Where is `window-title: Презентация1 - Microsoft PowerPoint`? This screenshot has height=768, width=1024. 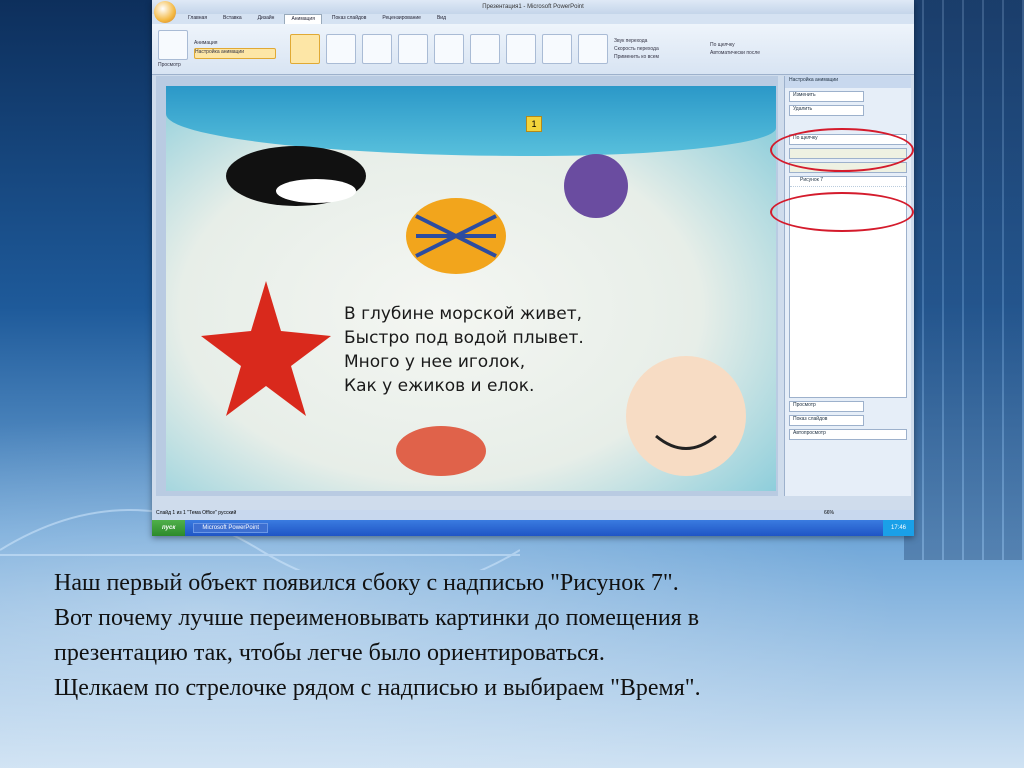
window-title: Презентация1 - Microsoft PowerPoint is located at coordinates (533, 7).